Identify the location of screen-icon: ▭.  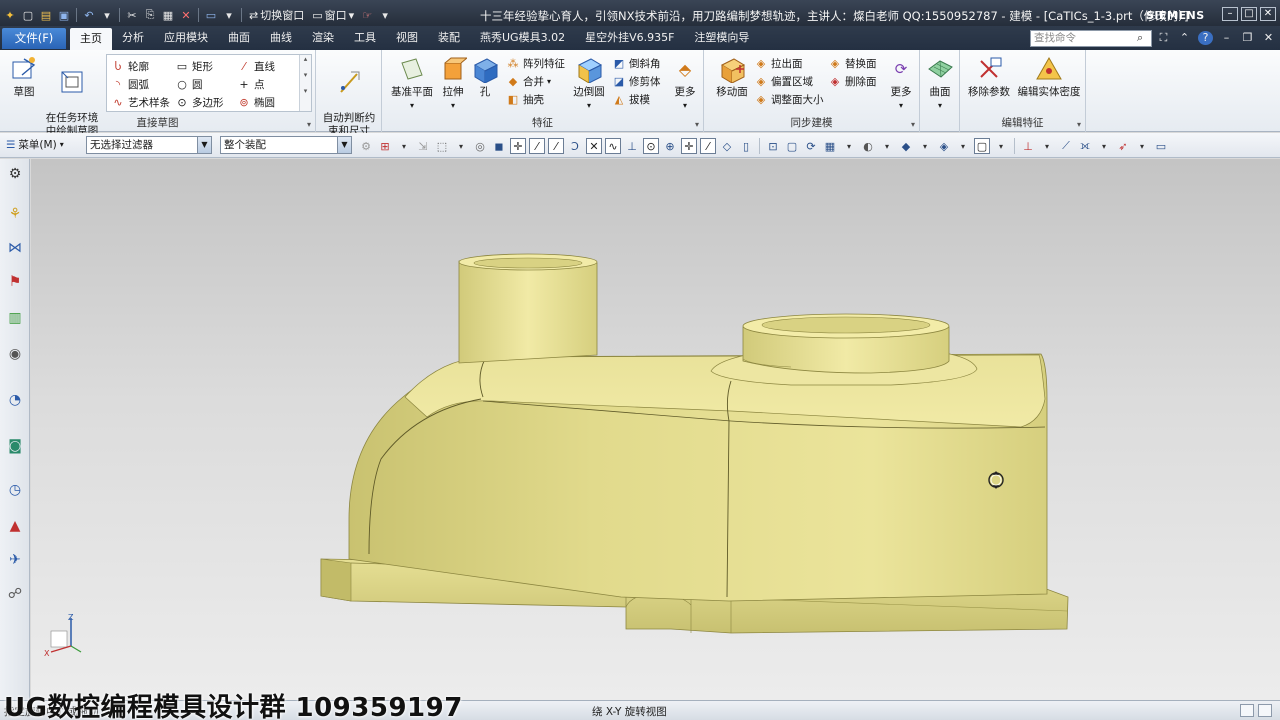
(211, 15).